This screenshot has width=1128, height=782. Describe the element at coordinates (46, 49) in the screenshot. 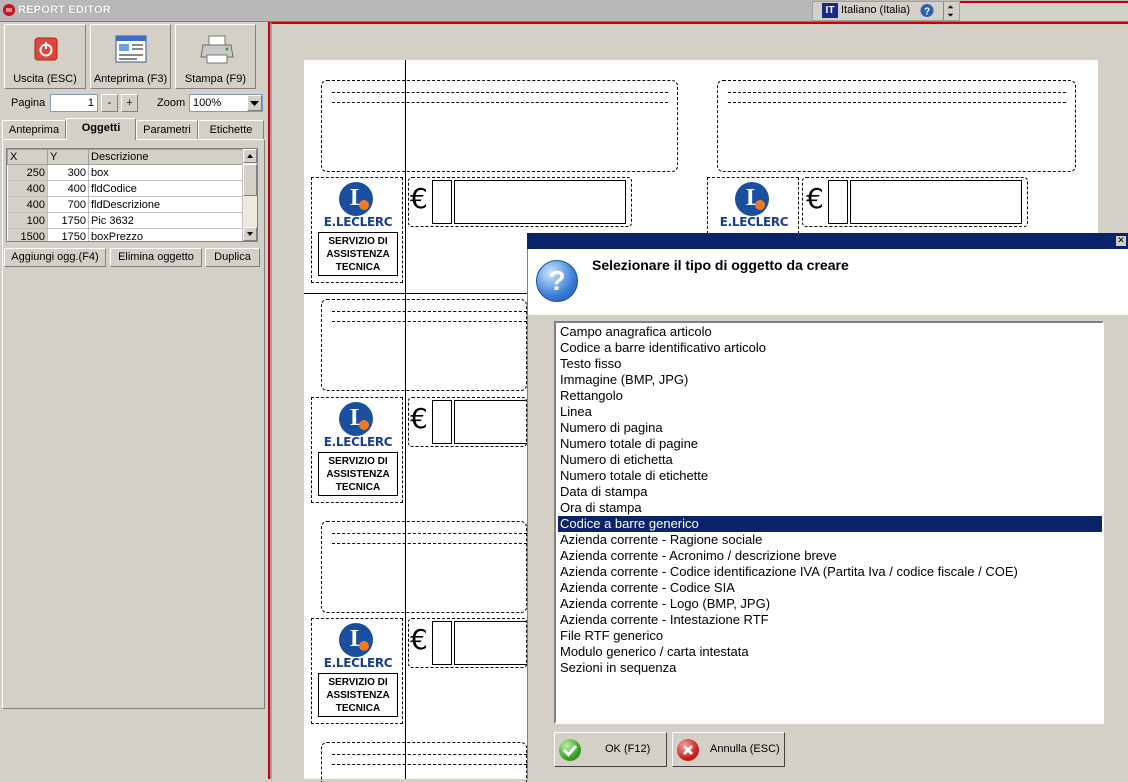

I see `power-icon` at that location.